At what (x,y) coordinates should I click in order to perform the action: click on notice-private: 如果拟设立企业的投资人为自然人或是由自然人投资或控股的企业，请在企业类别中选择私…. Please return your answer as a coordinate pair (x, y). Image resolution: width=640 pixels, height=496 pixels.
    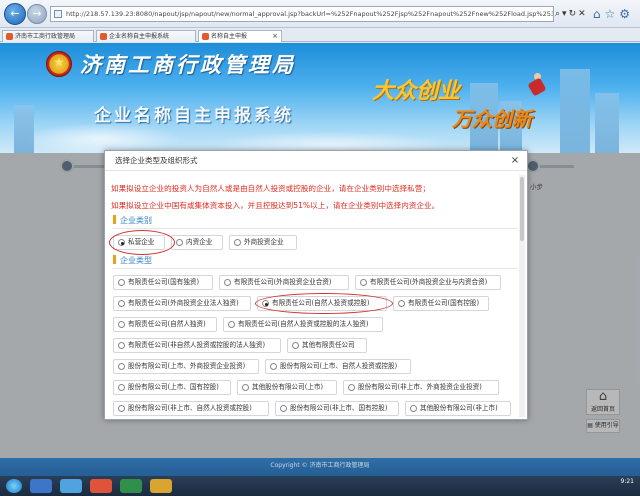
    Looking at the image, I should click on (270, 188).